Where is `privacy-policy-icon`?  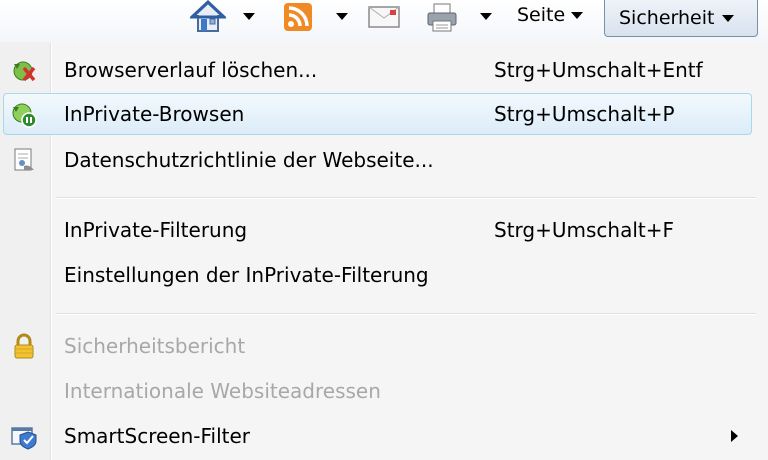 privacy-policy-icon is located at coordinates (24, 159).